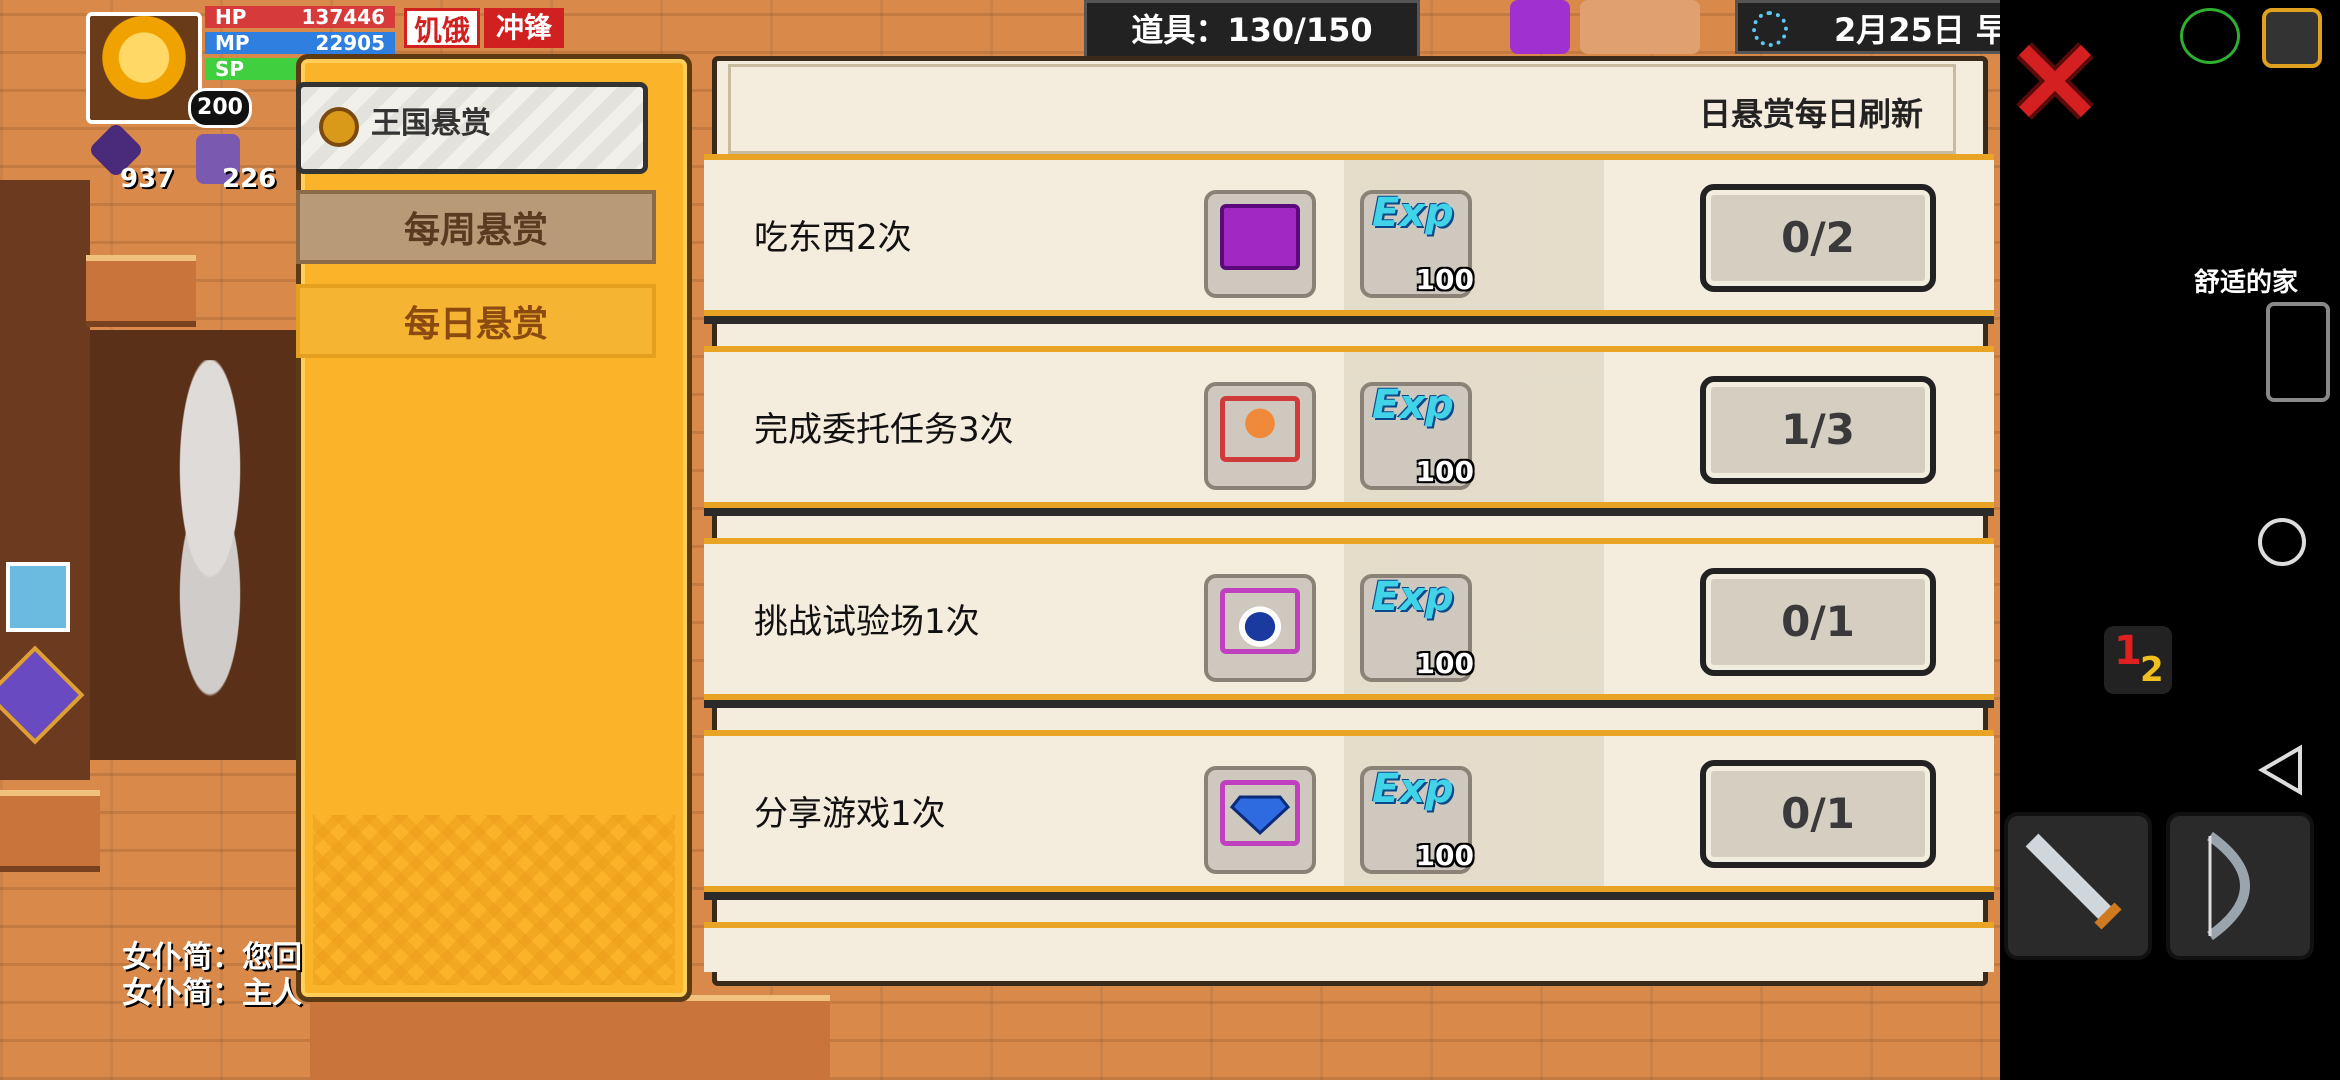  Describe the element at coordinates (1342, 109) in the screenshot. I see `panel-header: 日悬赏每日刷新` at that location.